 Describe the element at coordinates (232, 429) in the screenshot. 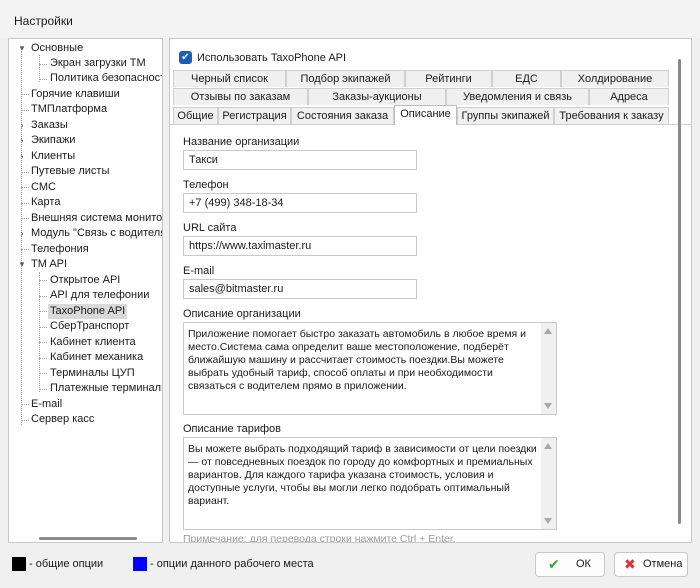

I see `tariff-description-label: Описание тарифов` at that location.